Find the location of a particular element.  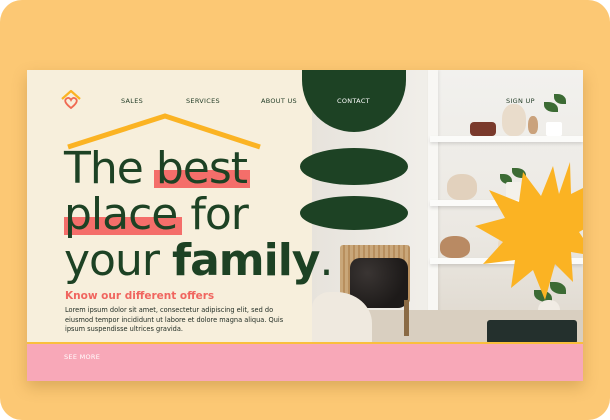

nav-about-us: ABOUT US is located at coordinates (279, 101).